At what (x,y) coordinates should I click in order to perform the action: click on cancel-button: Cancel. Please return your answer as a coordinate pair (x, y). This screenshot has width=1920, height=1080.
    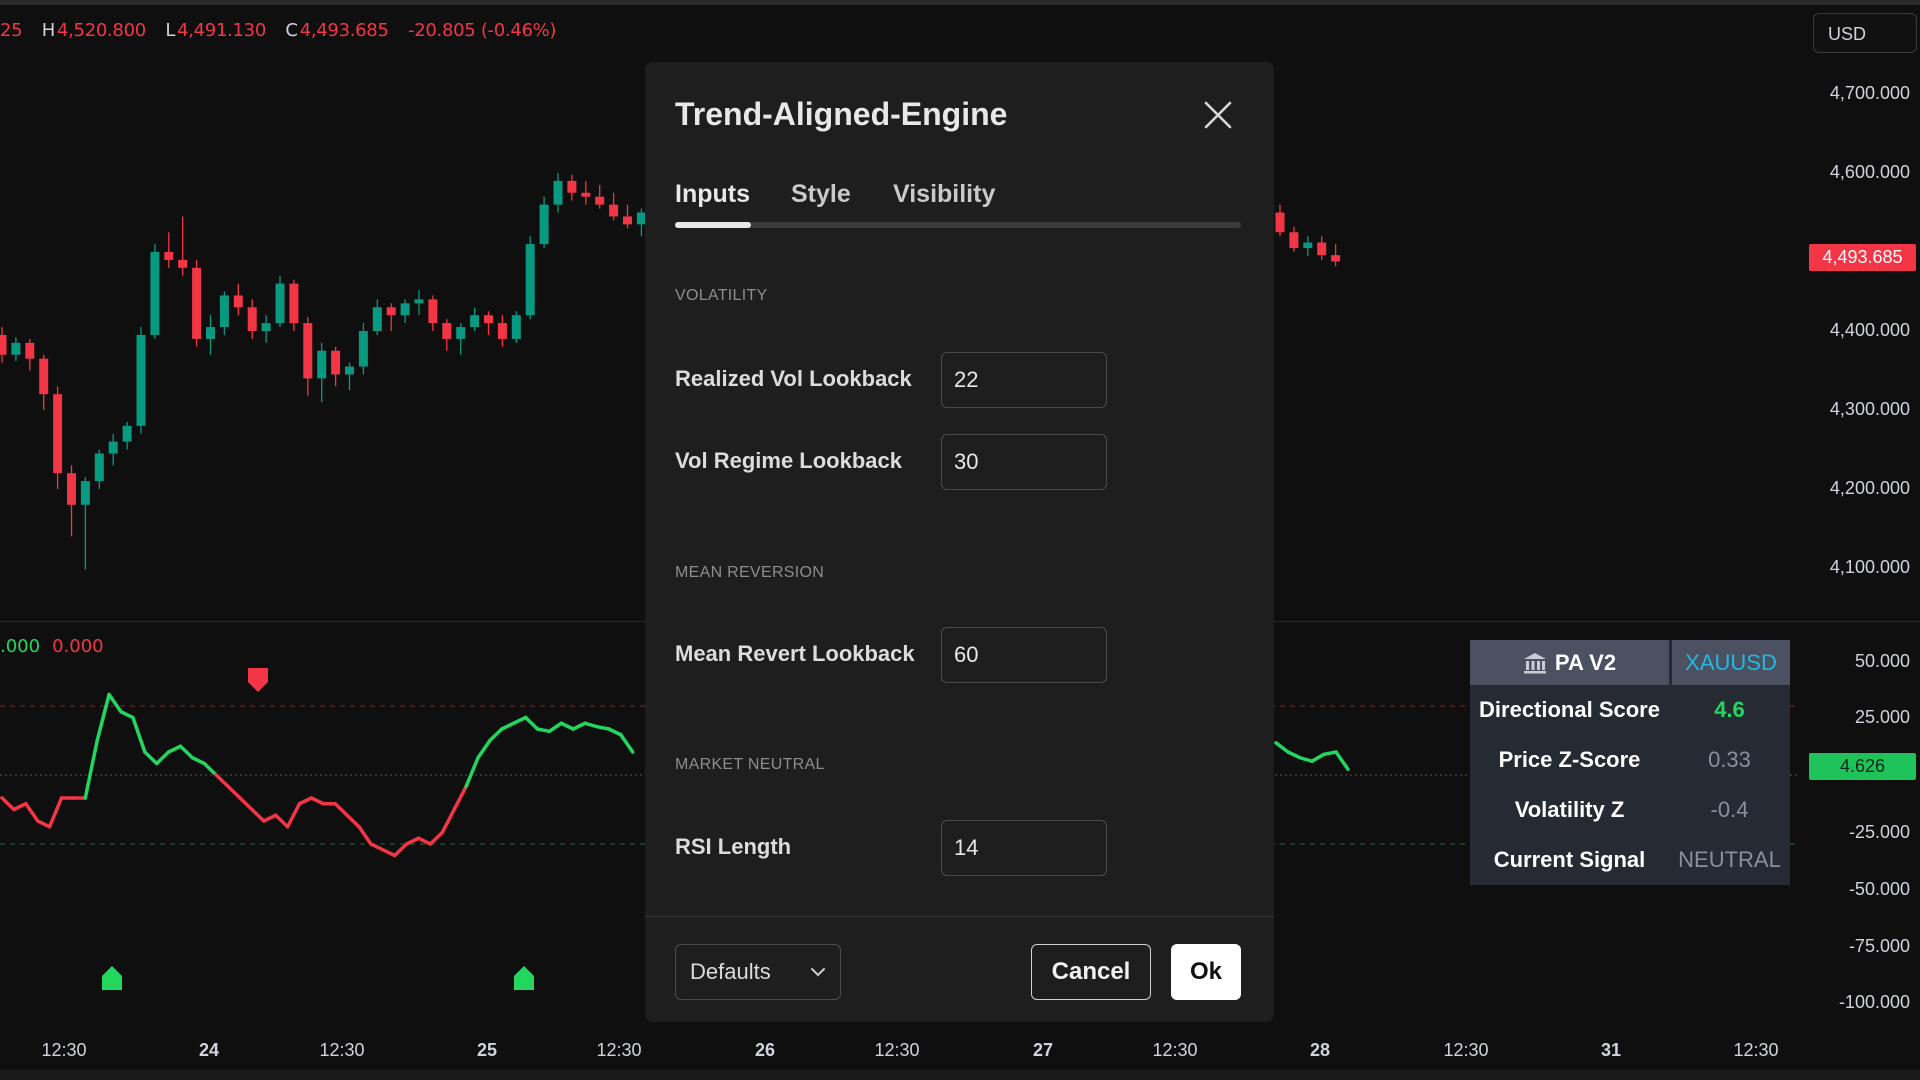
    Looking at the image, I should click on (1091, 972).